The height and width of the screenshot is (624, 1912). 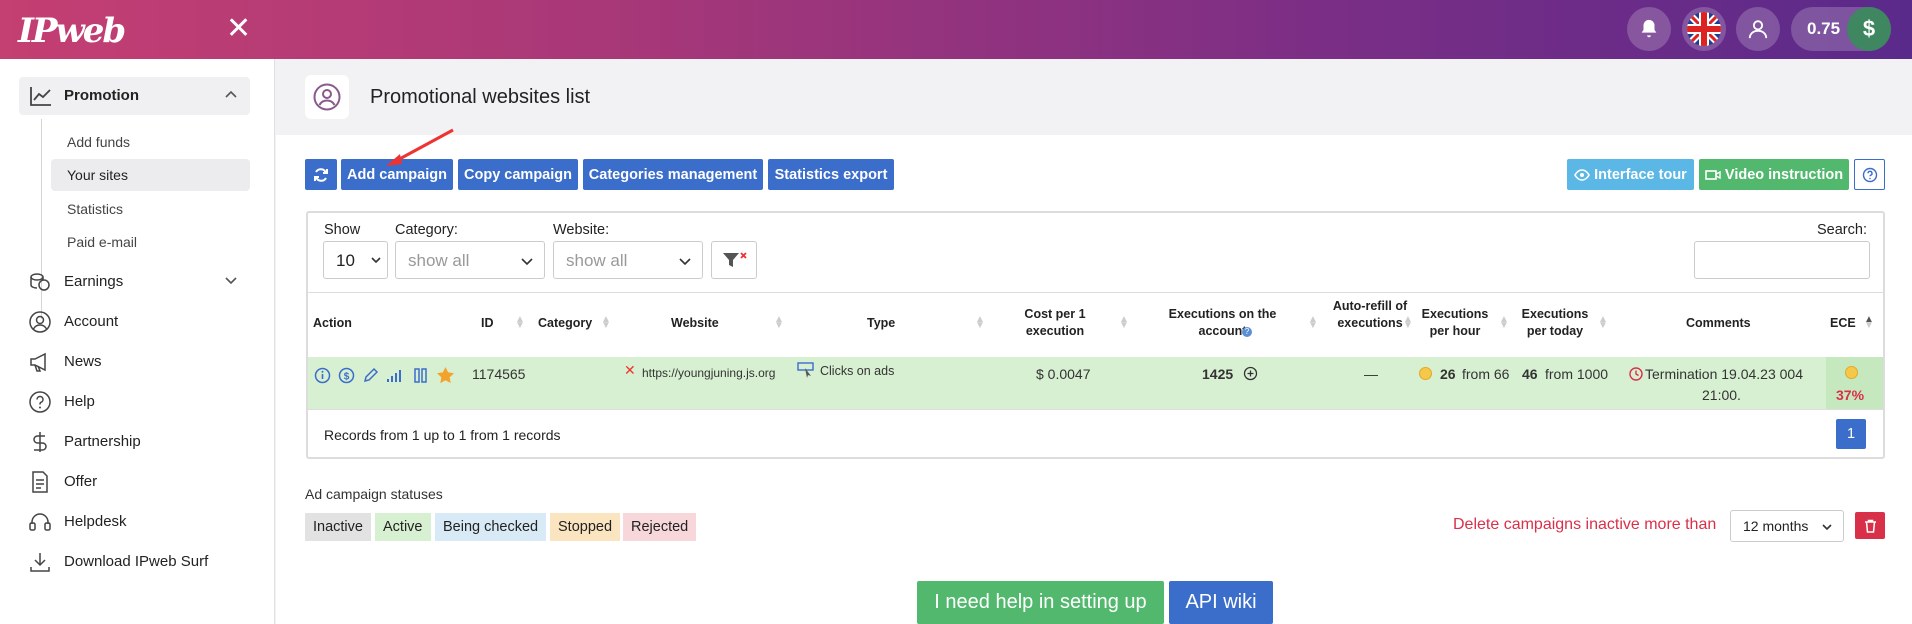 I want to click on cell-exec-today-rest: from 1000, so click(x=1577, y=374).